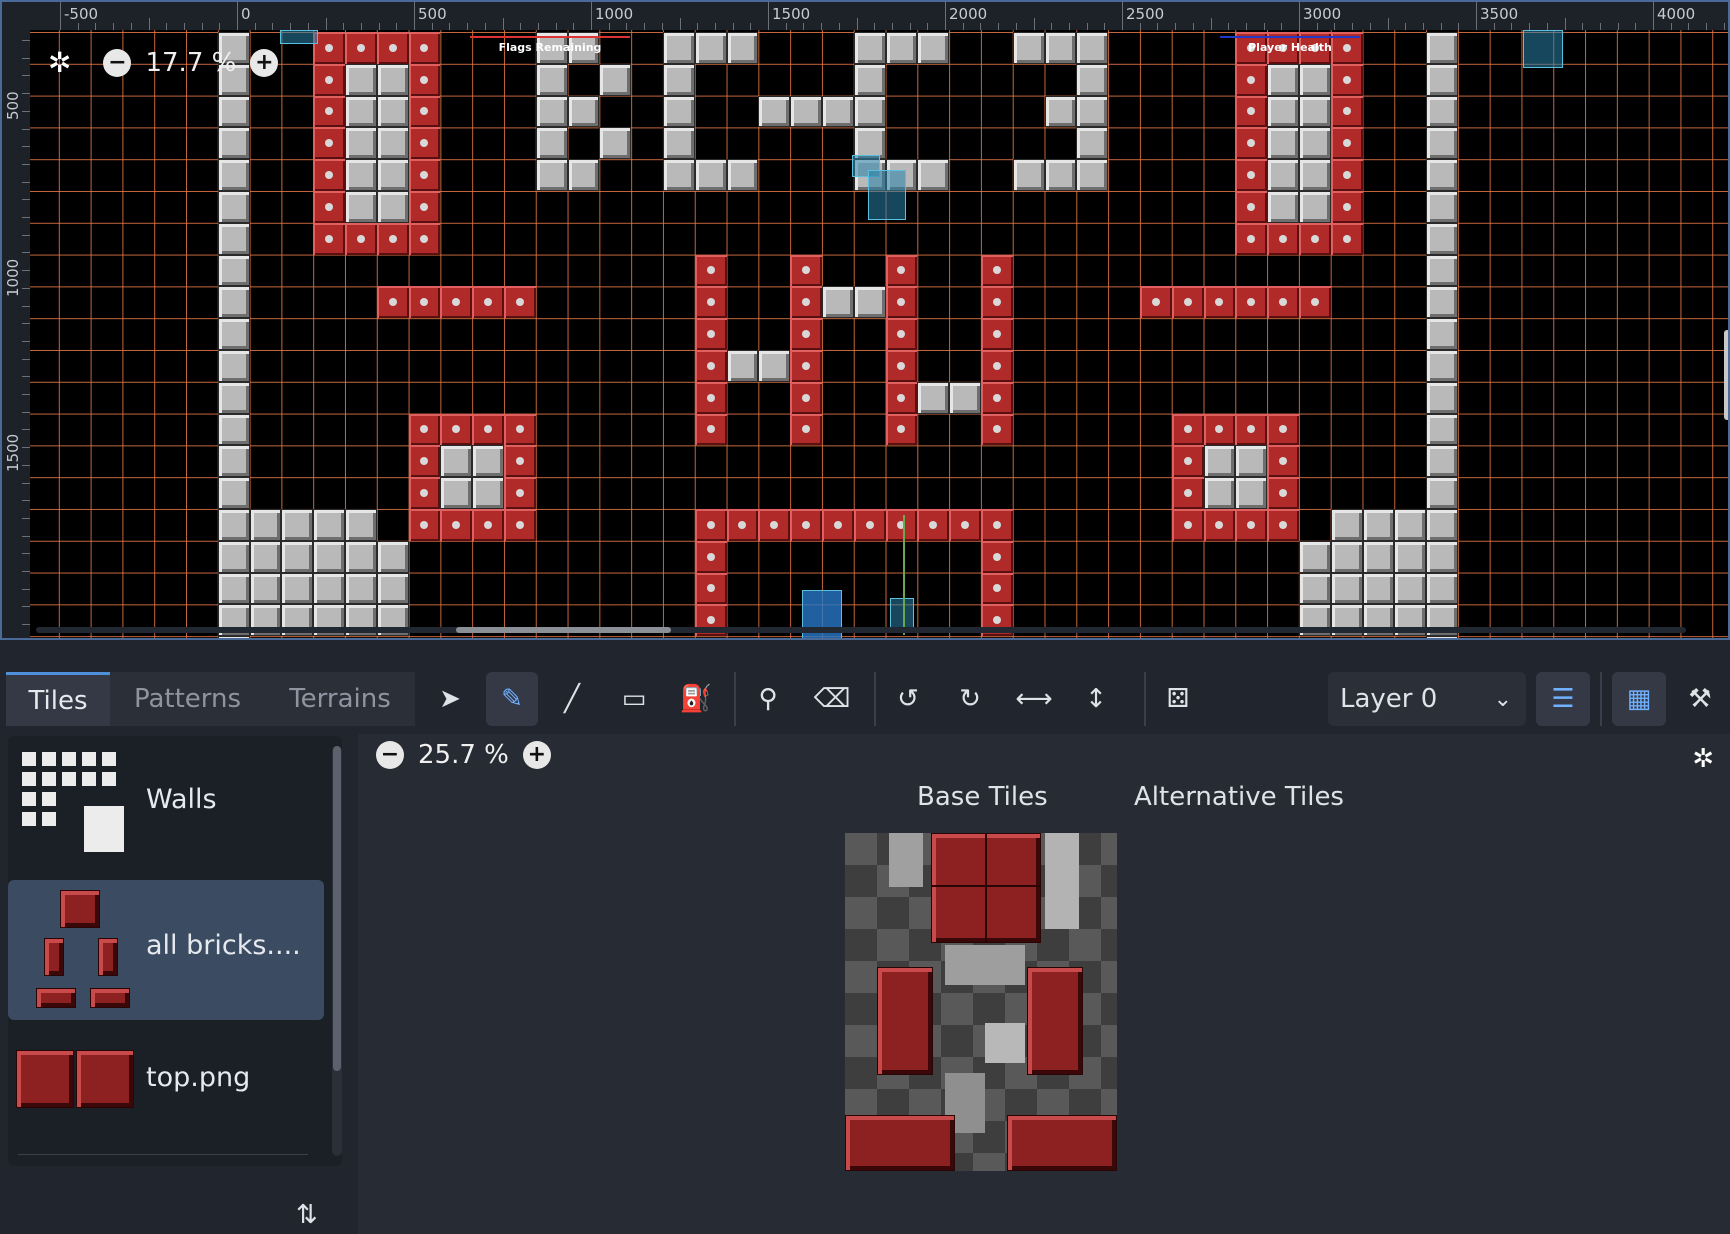 The width and height of the screenshot is (1730, 1234). I want to click on tile-source-list: Walls all bricks.... top.png, so click(175, 951).